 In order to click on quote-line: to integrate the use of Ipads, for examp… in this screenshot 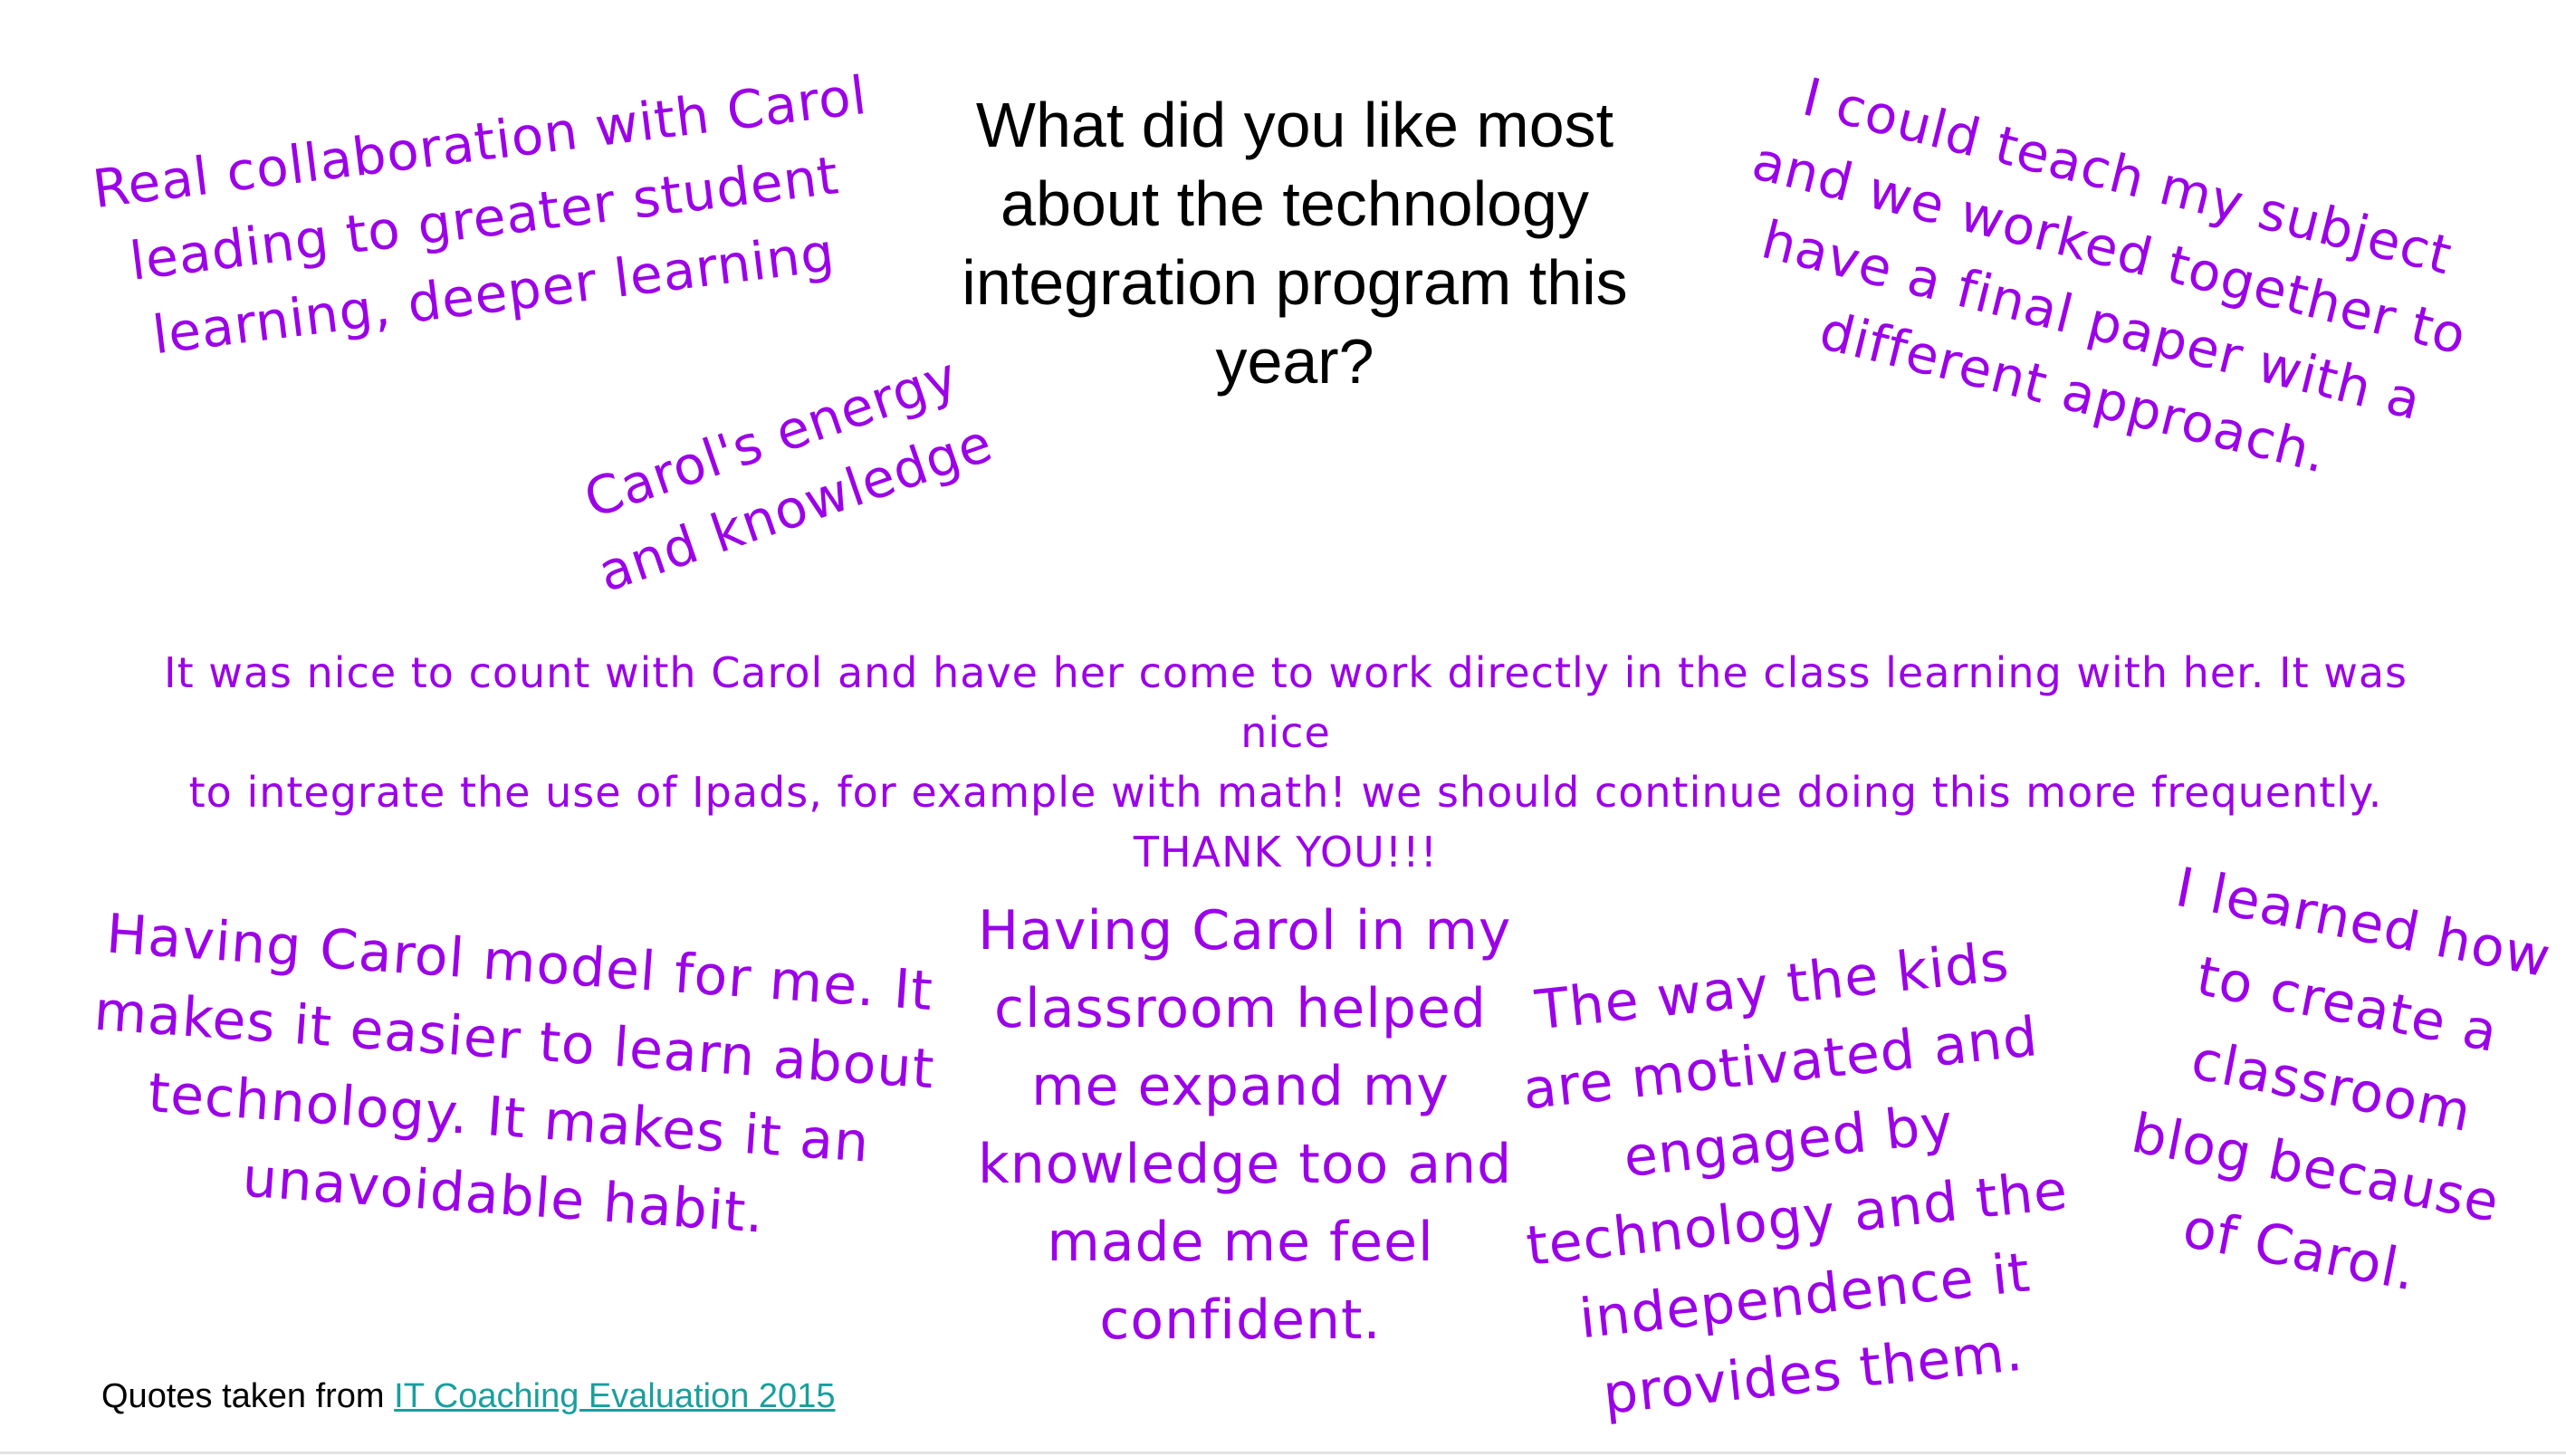, I will do `click(1285, 792)`.